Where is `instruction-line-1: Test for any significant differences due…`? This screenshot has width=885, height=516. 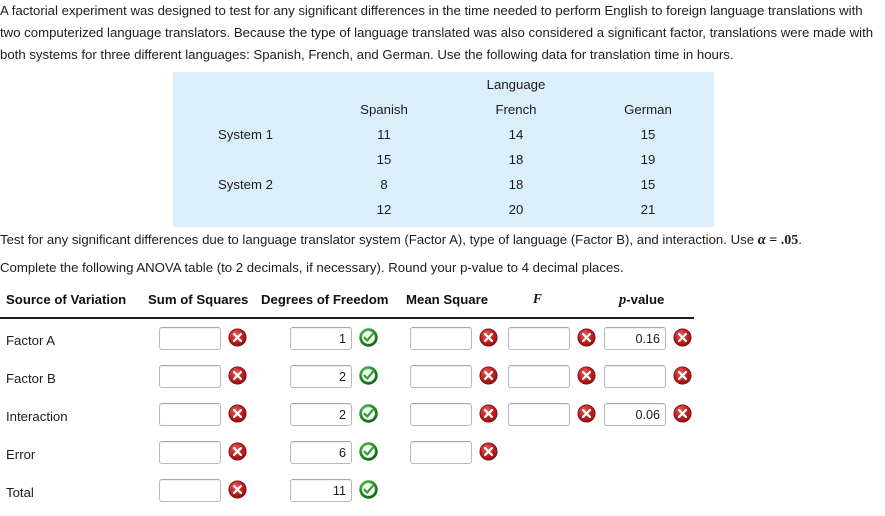 instruction-line-1: Test for any significant differences due… is located at coordinates (440, 240).